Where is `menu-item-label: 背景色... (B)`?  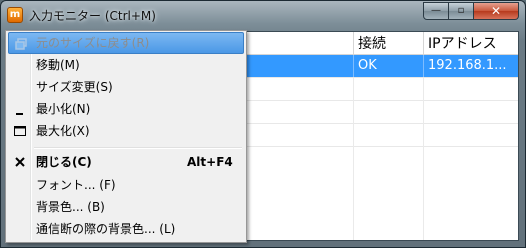
menu-item-label: 背景色... (B) is located at coordinates (70, 207).